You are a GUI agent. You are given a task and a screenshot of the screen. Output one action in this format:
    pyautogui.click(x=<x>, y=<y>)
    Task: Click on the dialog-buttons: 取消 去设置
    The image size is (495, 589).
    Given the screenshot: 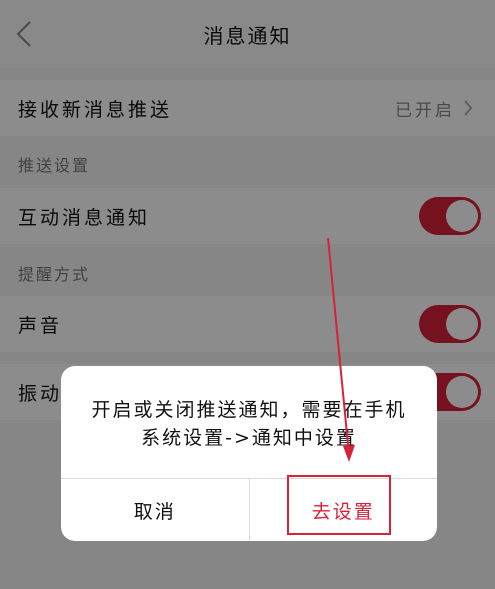 What is the action you would take?
    pyautogui.click(x=249, y=509)
    